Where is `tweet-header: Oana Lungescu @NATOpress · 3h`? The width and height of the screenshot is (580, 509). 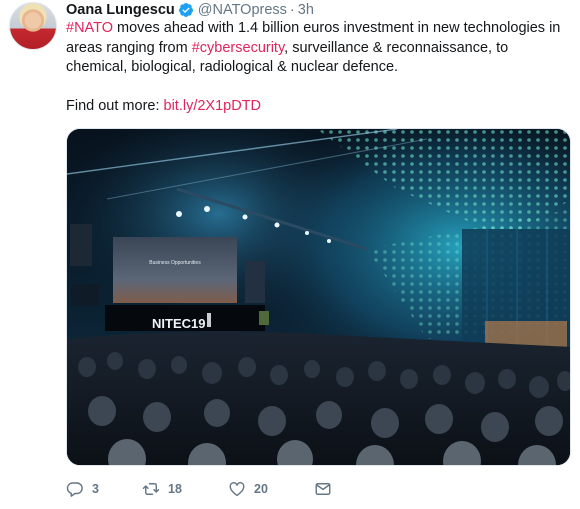
tweet-header: Oana Lungescu @NATOpress · 3h is located at coordinates (190, 10).